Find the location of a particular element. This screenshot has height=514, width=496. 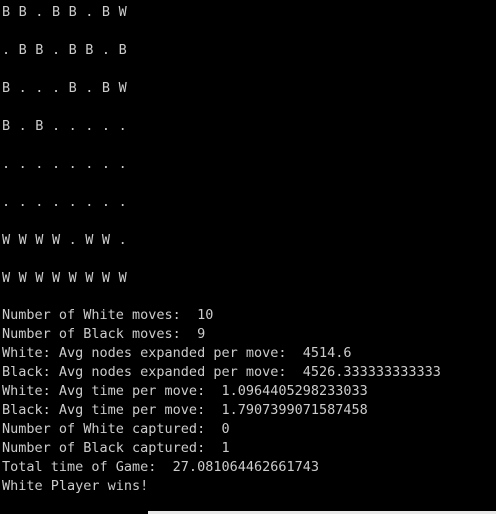

board-row-2: . B B . B B . B is located at coordinates (64, 50).